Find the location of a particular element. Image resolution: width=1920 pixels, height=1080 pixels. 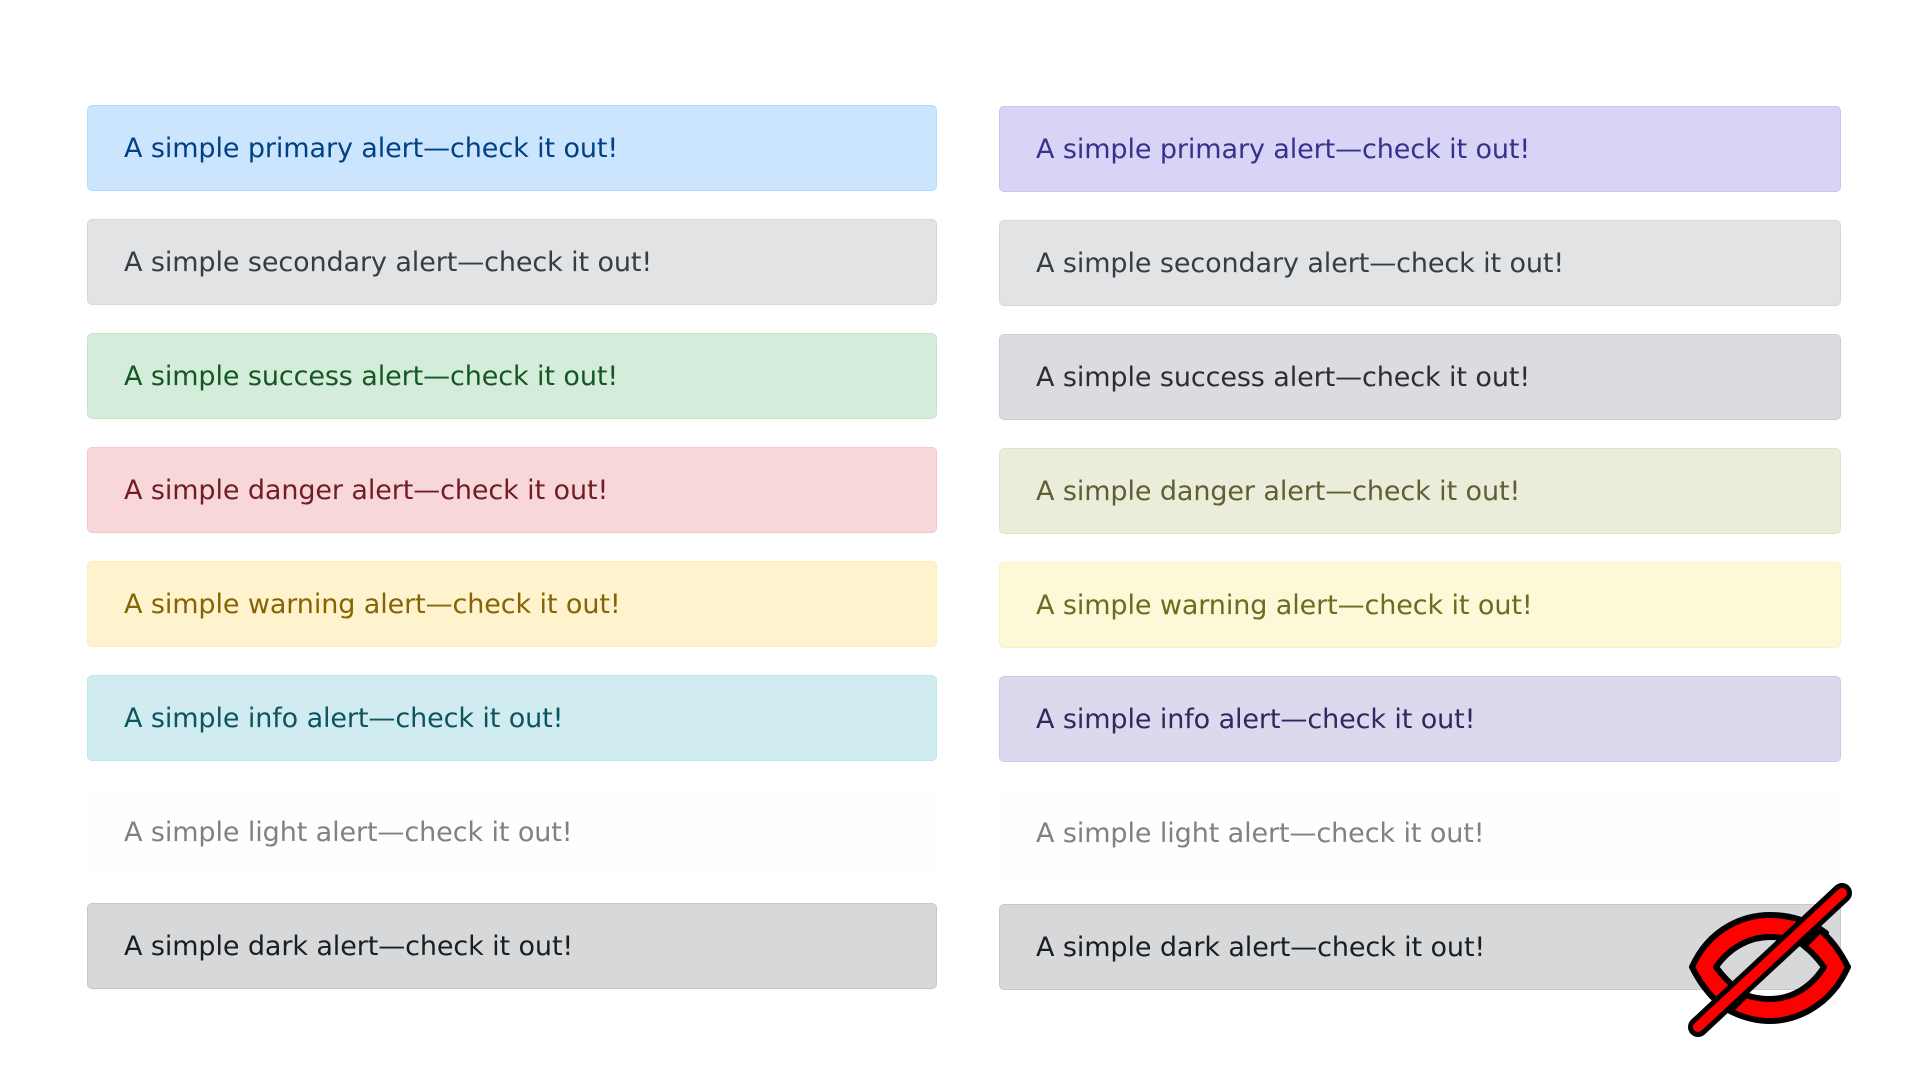

alert-dark: A simple dark alert—check it out! is located at coordinates (512, 946).